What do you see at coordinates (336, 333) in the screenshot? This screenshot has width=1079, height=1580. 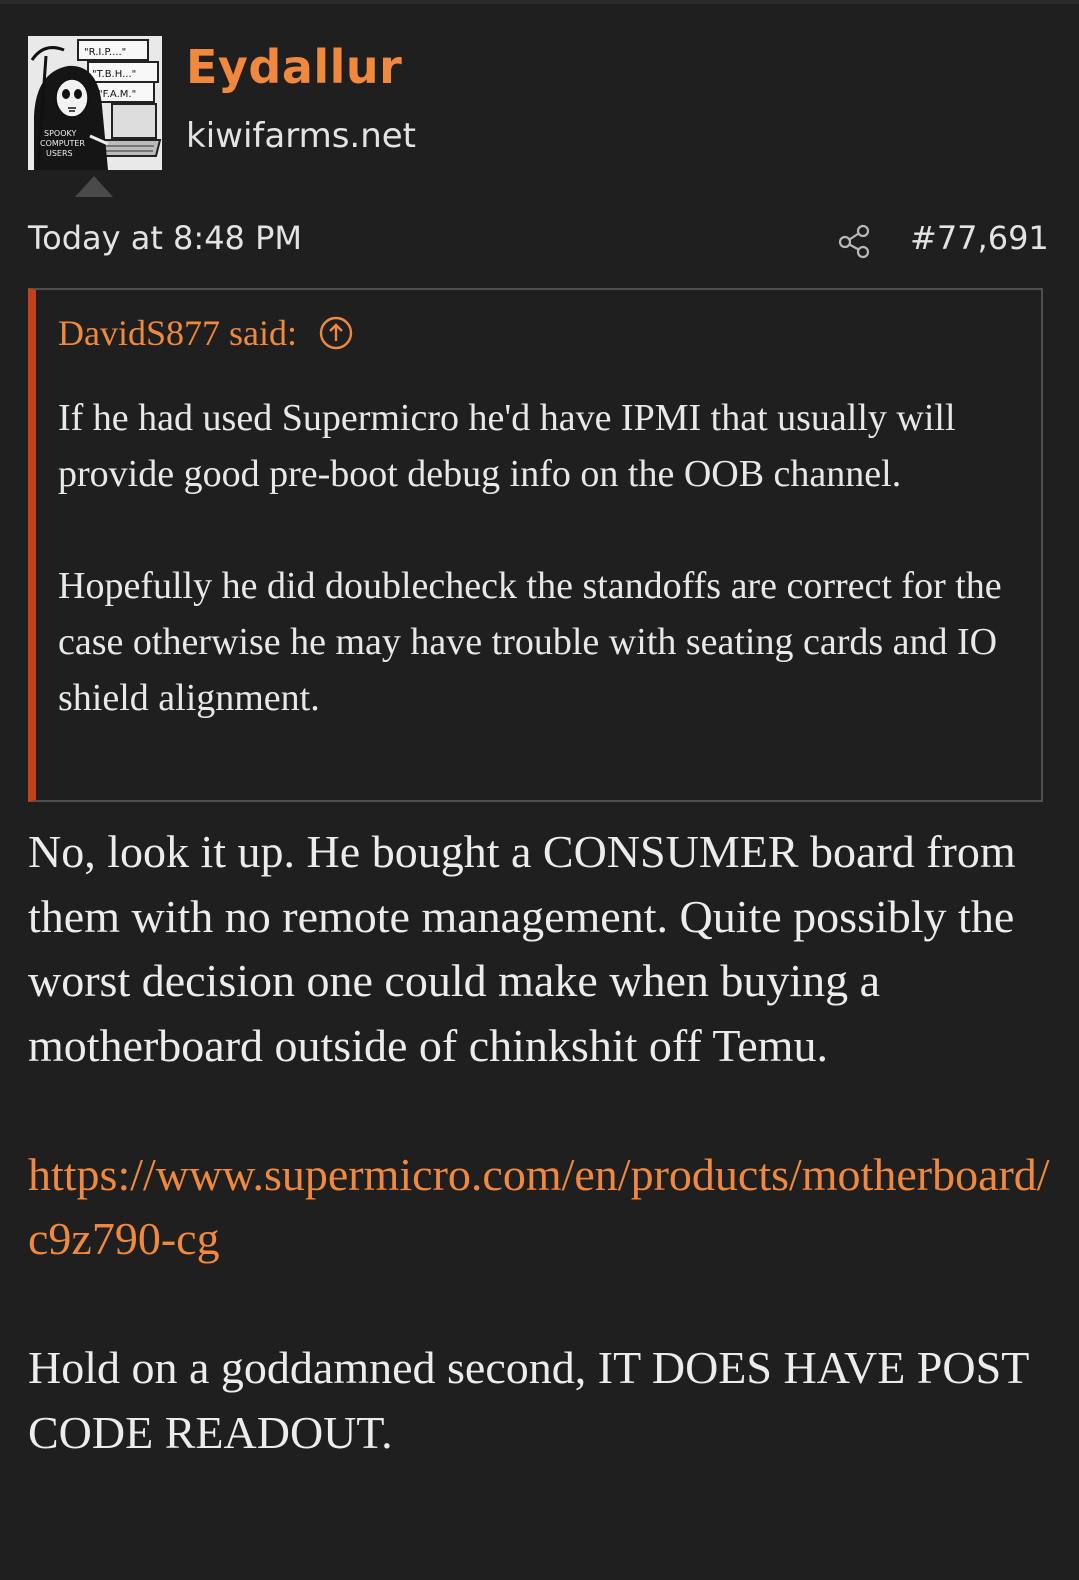 I see `arrow-up-circle-icon` at bounding box center [336, 333].